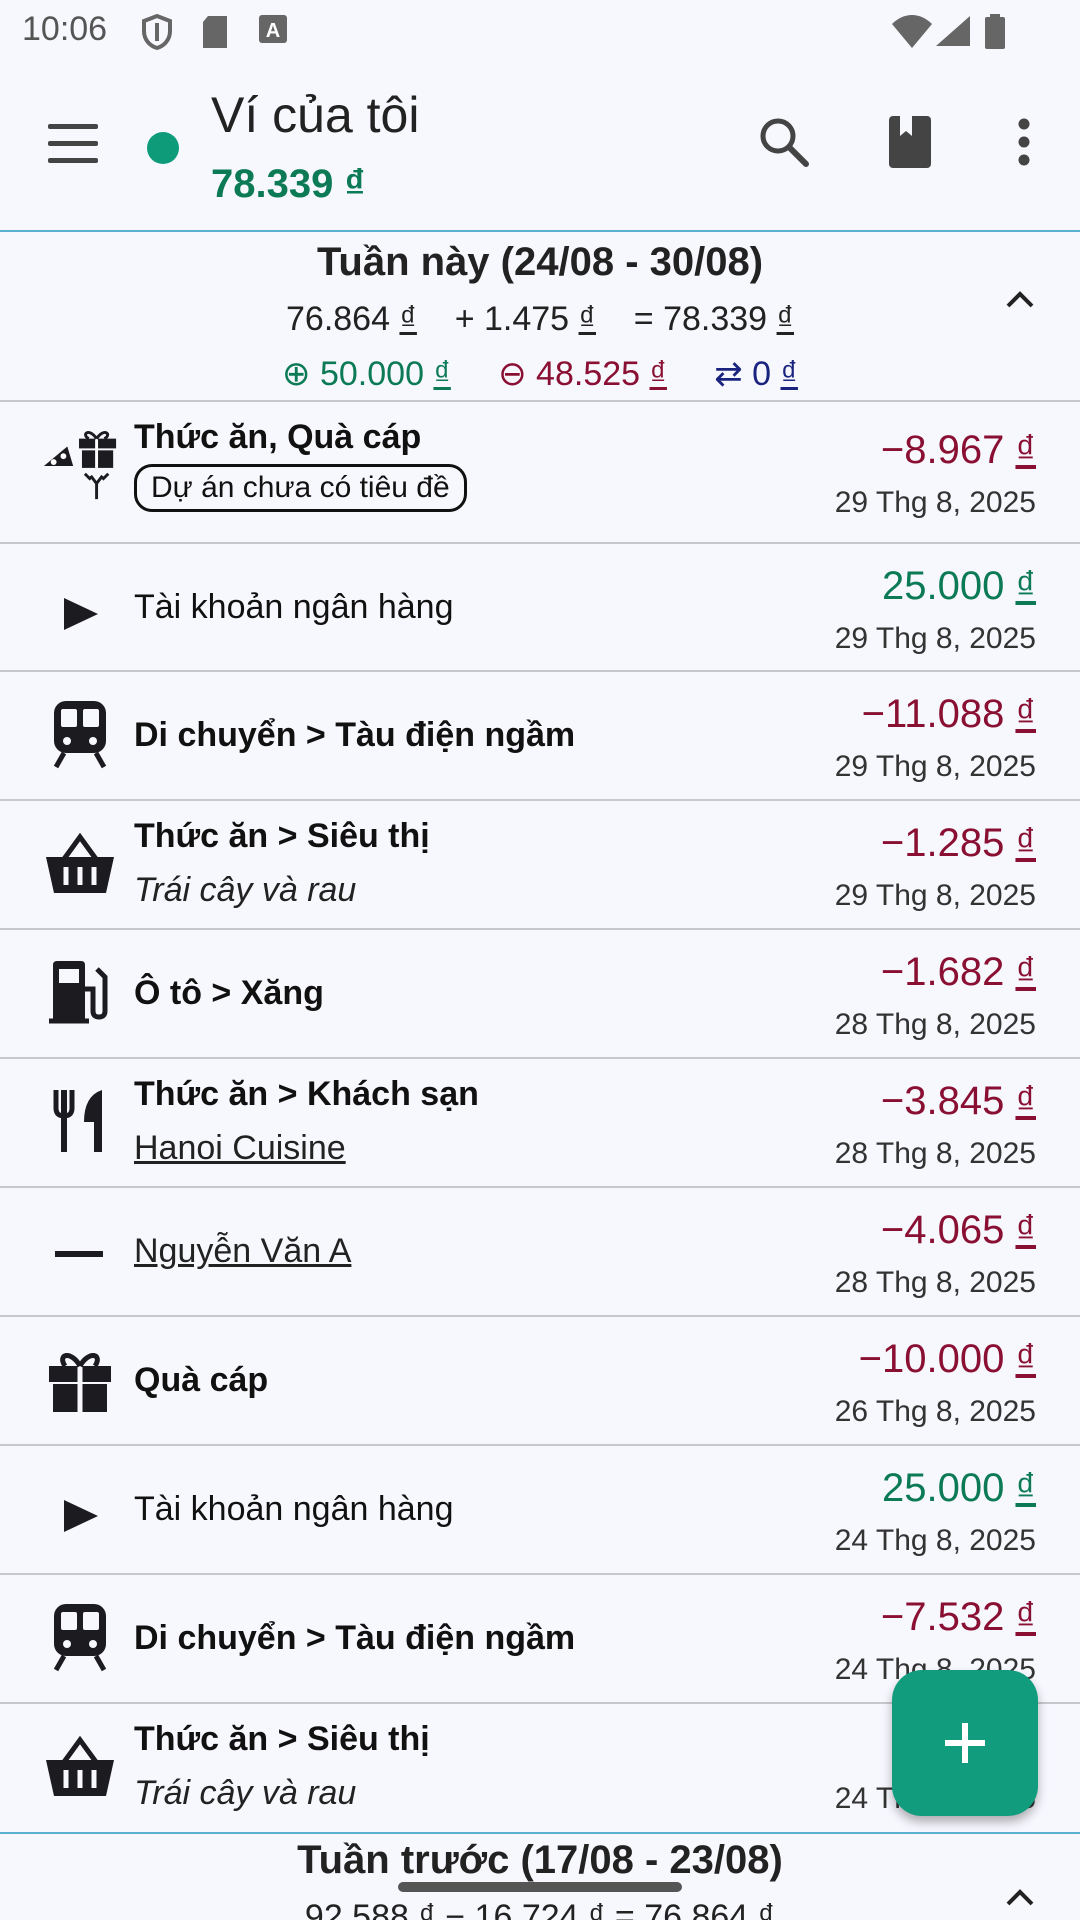 The height and width of the screenshot is (1920, 1080). Describe the element at coordinates (540, 1860) in the screenshot. I see `week-title: Tuần trước (17/08 - 23/08)` at that location.